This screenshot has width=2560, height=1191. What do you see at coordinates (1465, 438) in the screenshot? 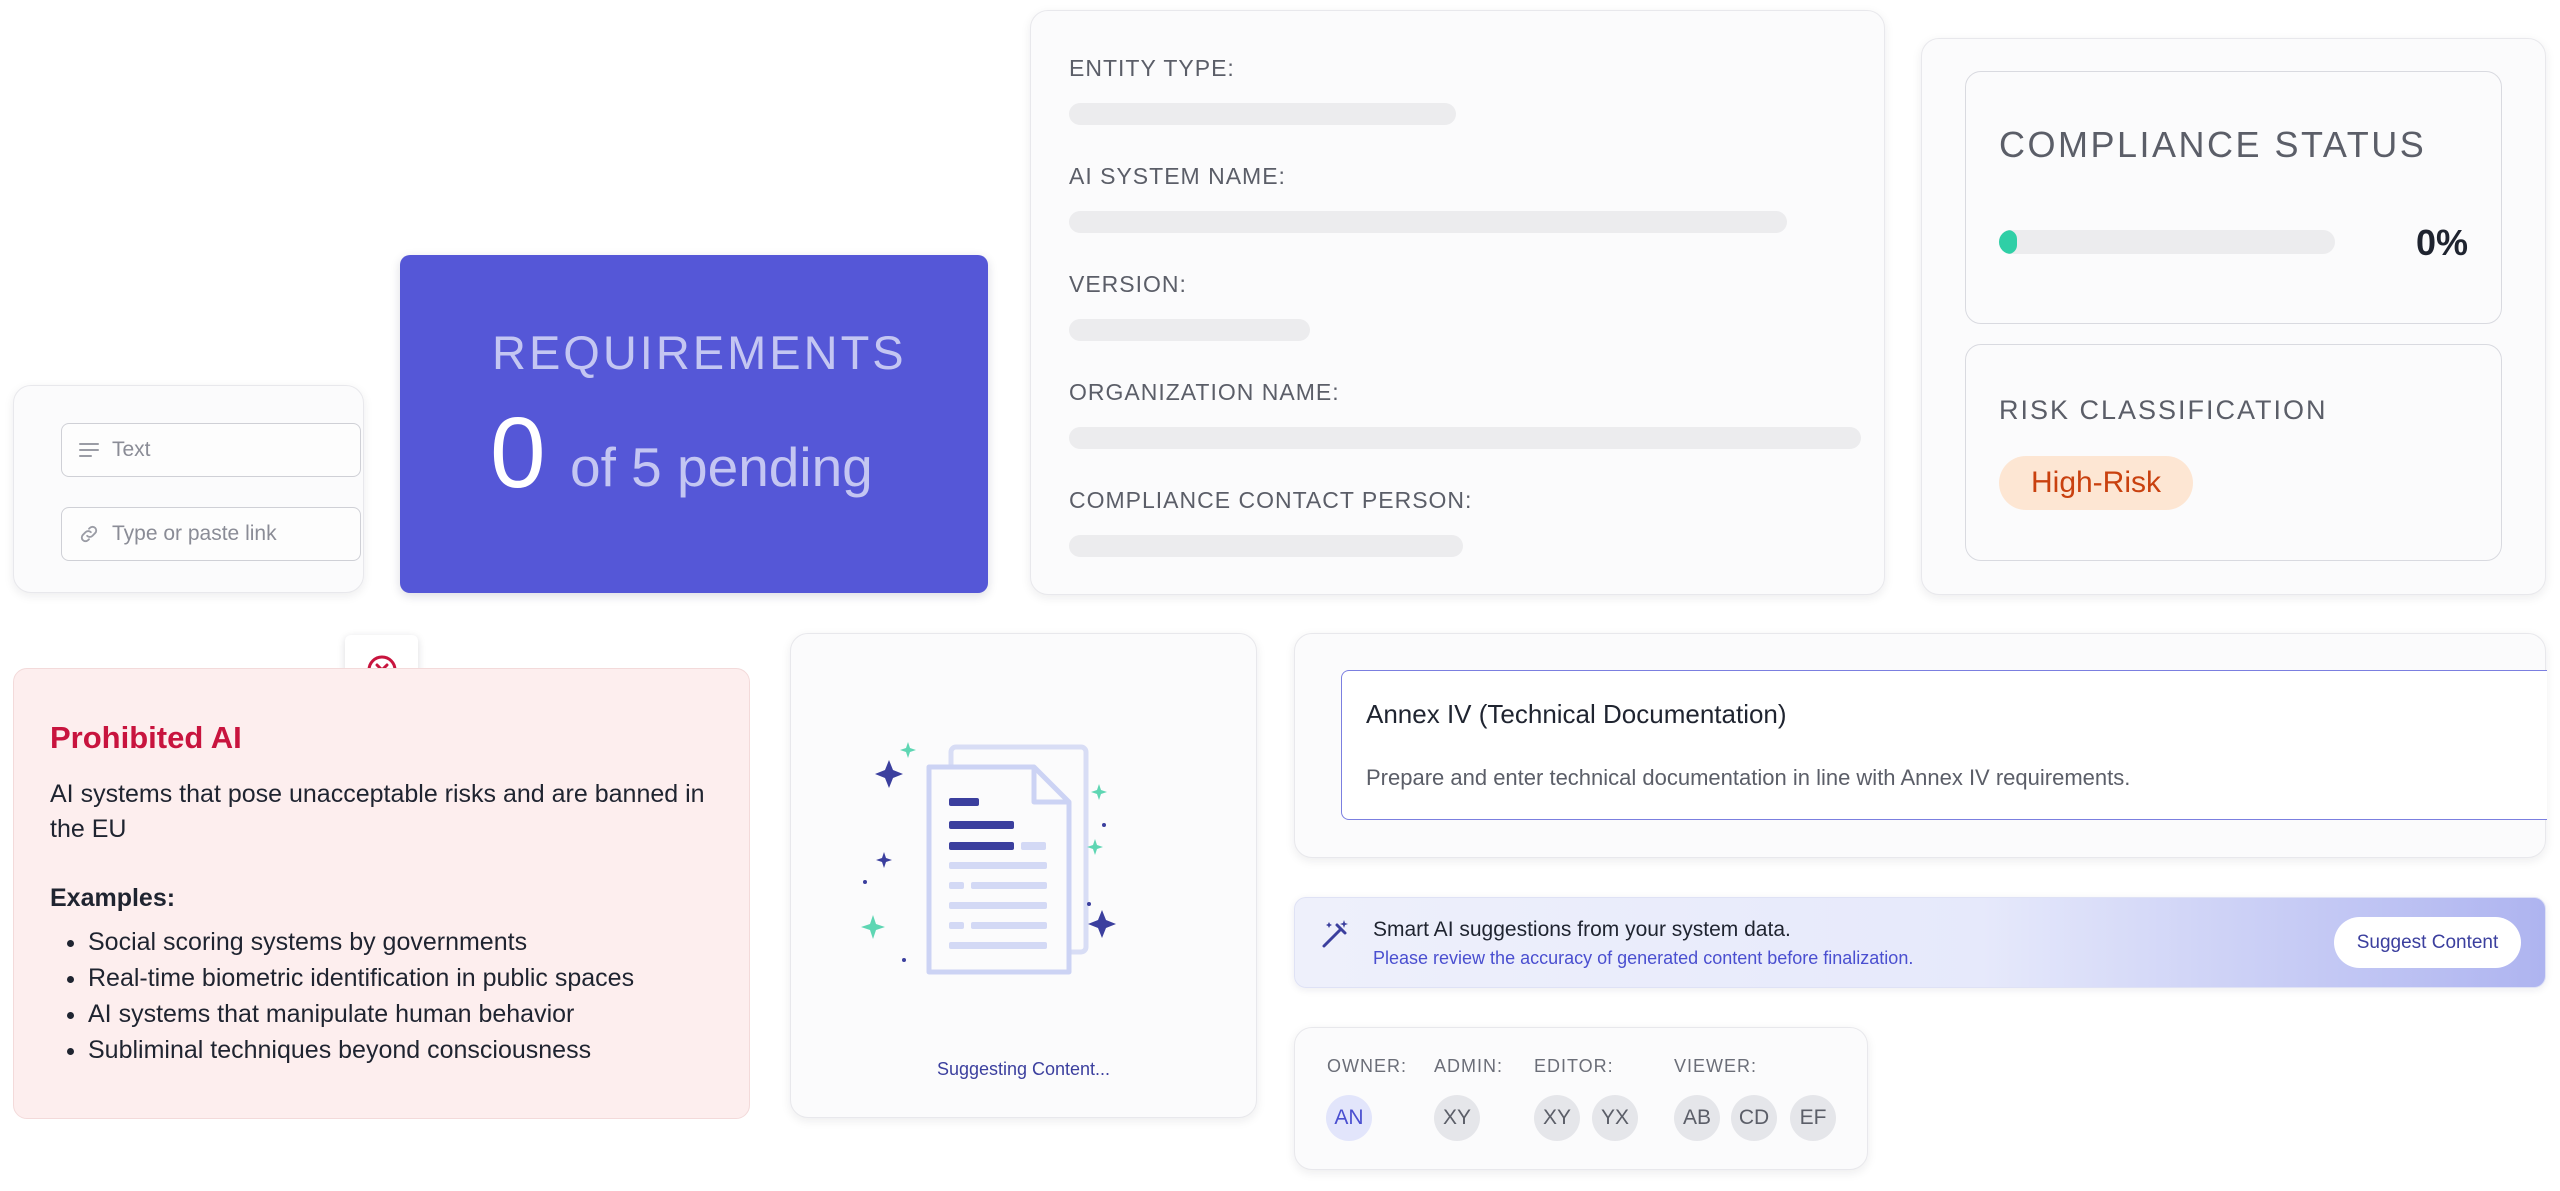
I see `organization-name-field` at bounding box center [1465, 438].